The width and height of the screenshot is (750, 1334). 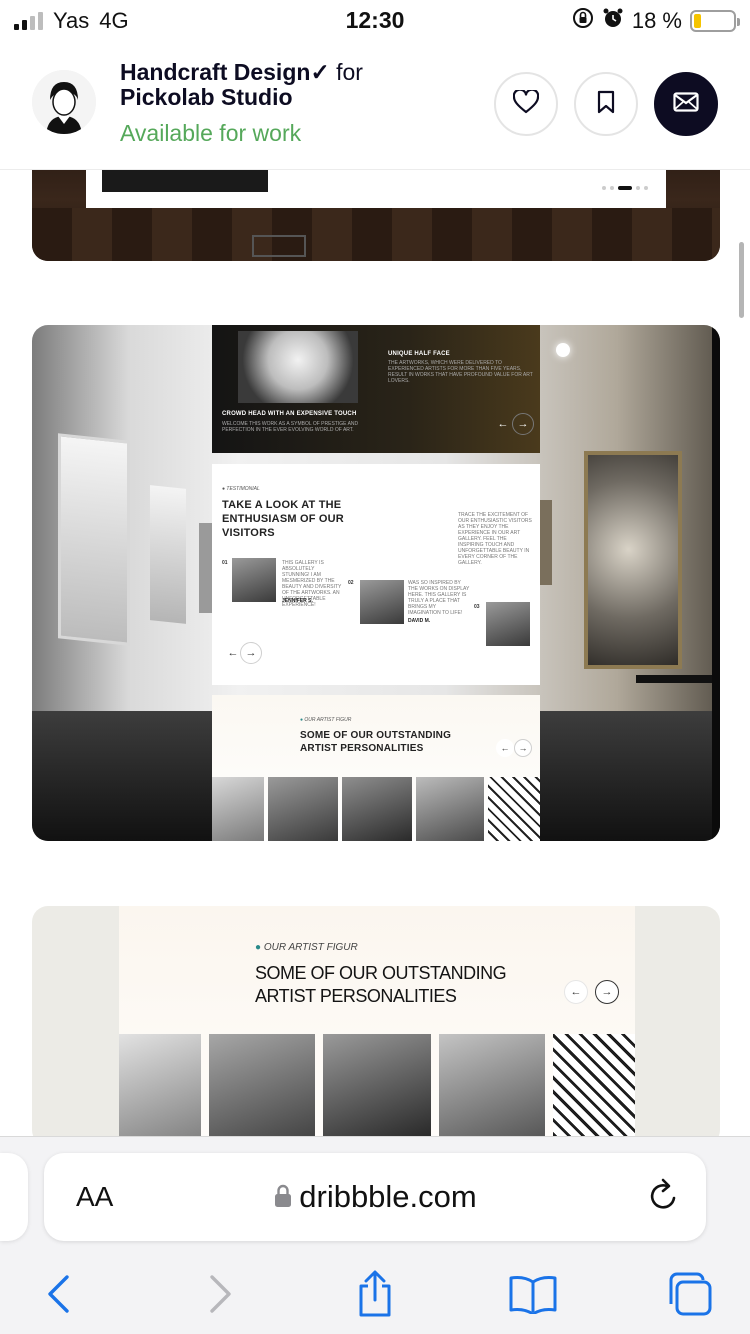 I want to click on wood-floor, so click(x=376, y=234).